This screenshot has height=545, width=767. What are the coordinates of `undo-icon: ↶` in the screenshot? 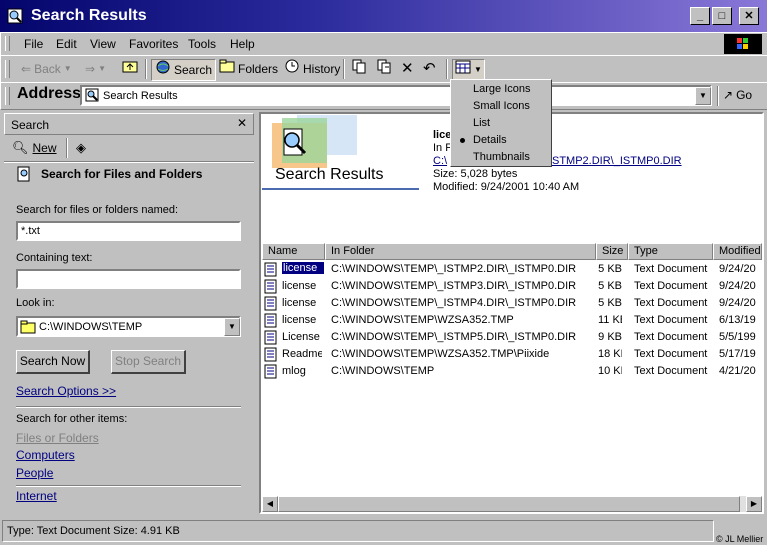 It's located at (429, 68).